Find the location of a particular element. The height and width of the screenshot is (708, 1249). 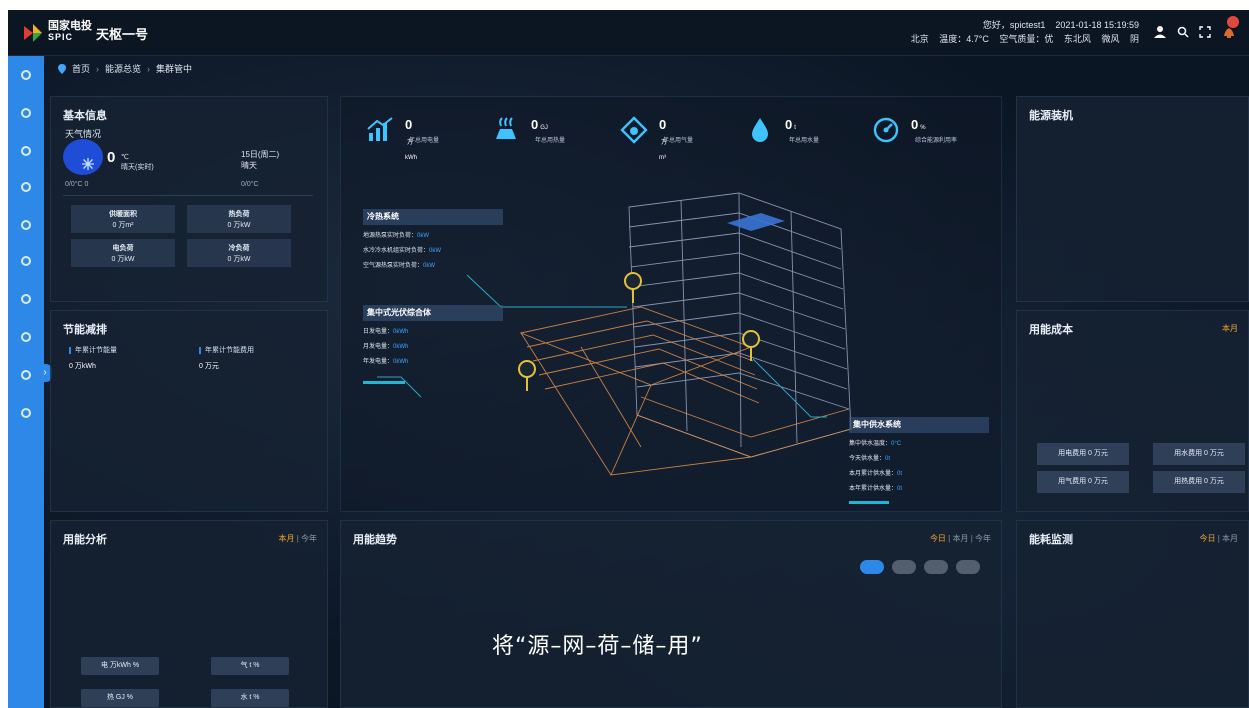

breadcrumb: 首页 › 能源总览 › 集群管中 is located at coordinates (125, 68).